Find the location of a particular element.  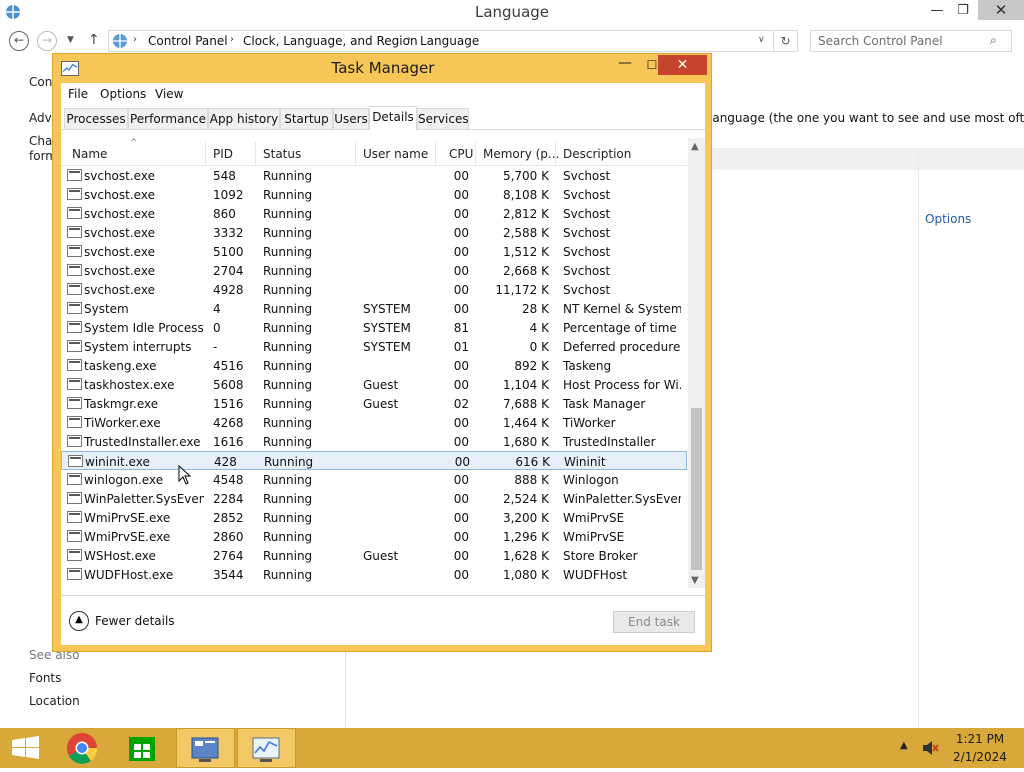

cell-memory: 8,108 K is located at coordinates (525, 195).